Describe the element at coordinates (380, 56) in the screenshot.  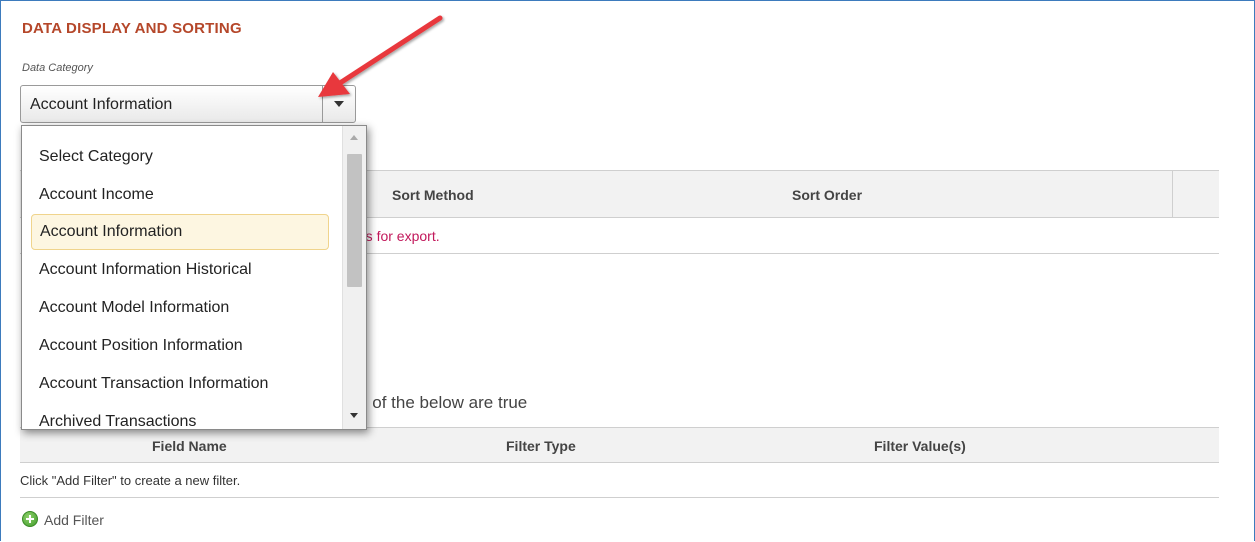
I see `annotation-arrow-icon` at that location.